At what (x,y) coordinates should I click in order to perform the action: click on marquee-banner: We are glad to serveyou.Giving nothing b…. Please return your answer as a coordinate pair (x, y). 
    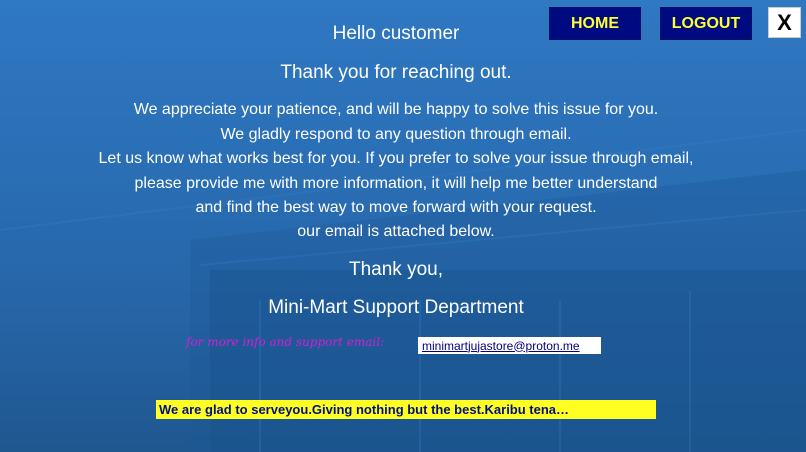
    Looking at the image, I should click on (406, 409).